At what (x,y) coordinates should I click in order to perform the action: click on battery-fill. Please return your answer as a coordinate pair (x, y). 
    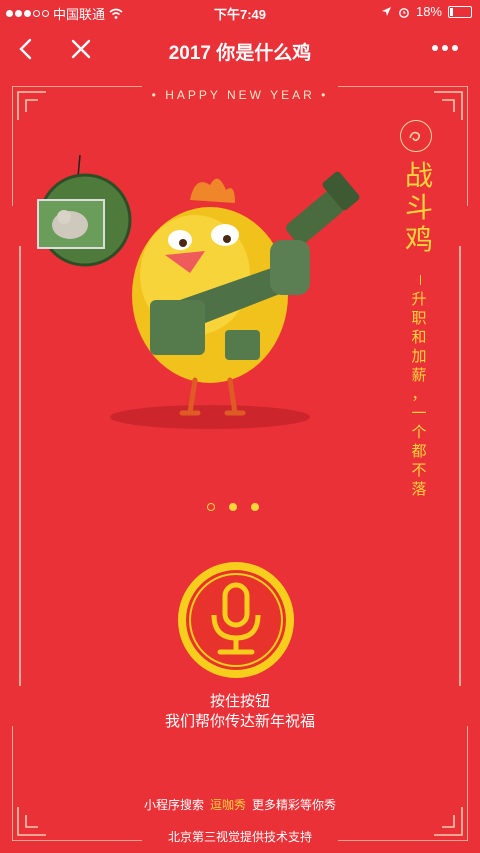
    Looking at the image, I should click on (452, 11).